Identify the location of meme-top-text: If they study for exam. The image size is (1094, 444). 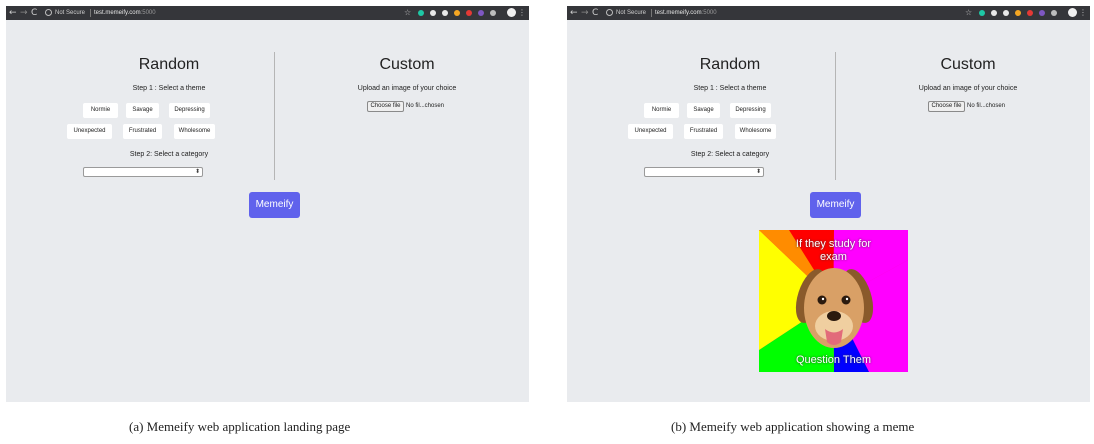
(833, 250).